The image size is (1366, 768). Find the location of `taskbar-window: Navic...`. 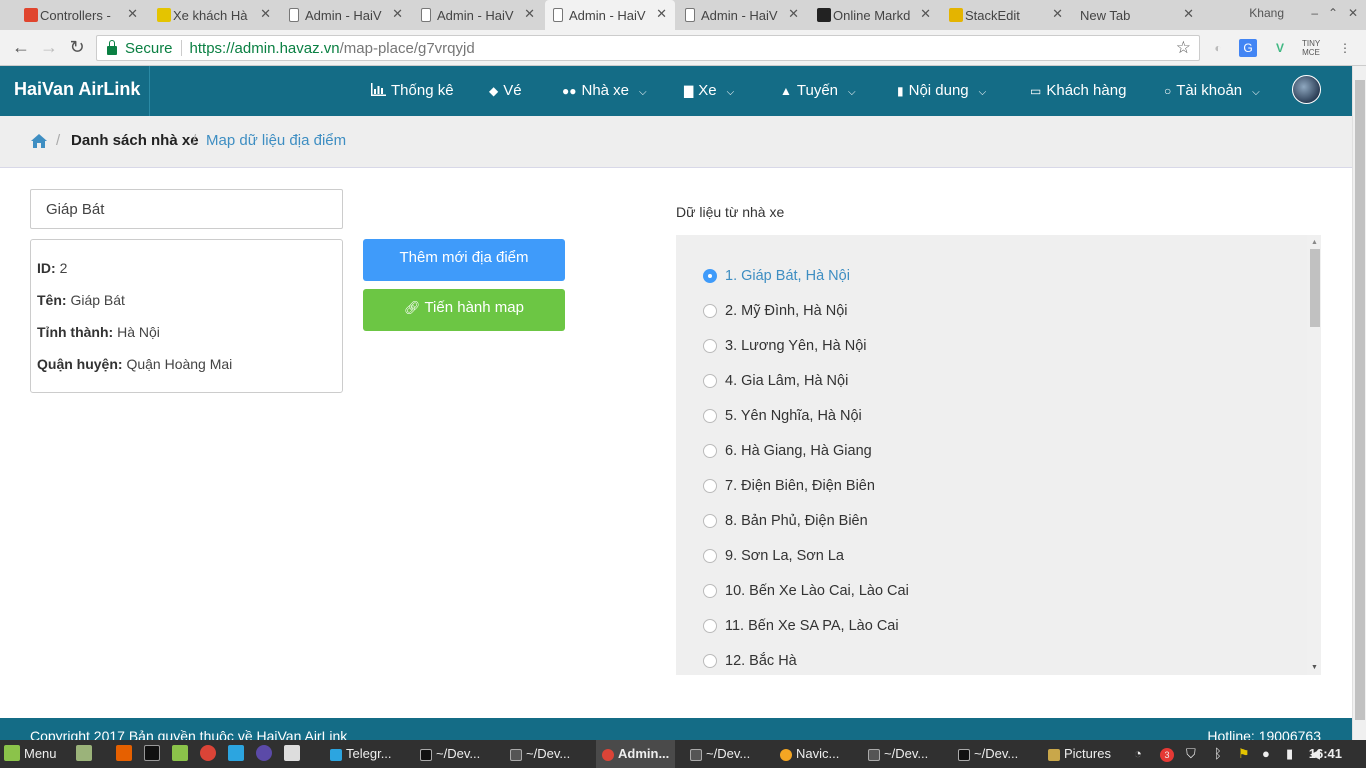

taskbar-window: Navic... is located at coordinates (809, 754).